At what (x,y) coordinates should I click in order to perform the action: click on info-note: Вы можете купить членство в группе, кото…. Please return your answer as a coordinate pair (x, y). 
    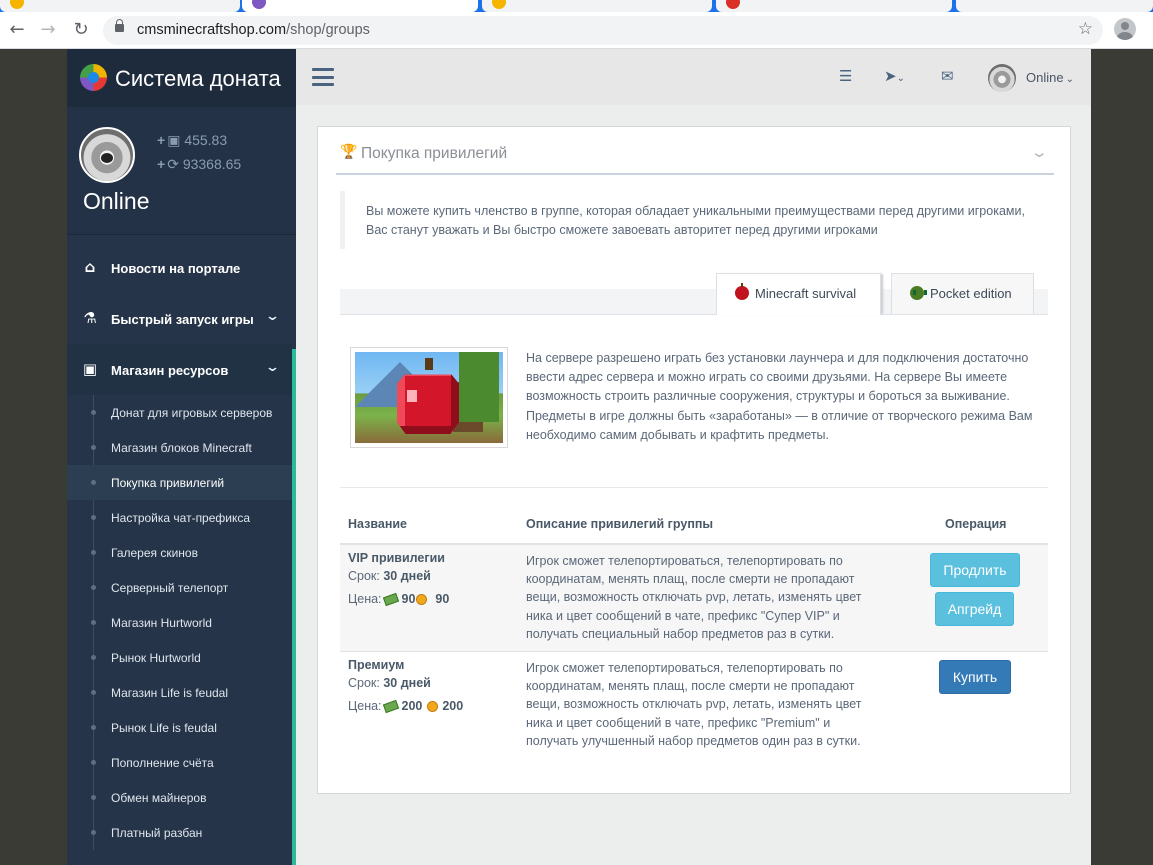
    Looking at the image, I should click on (694, 220).